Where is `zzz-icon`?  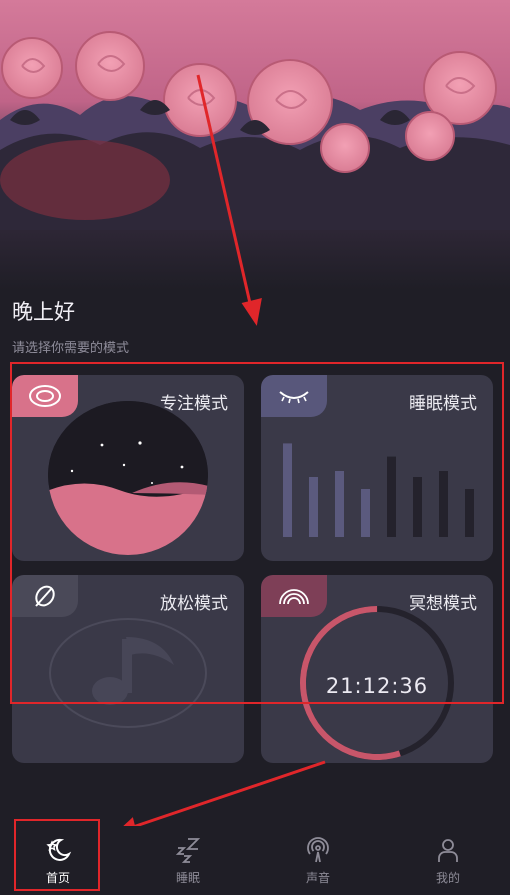
zzz-icon is located at coordinates (188, 850).